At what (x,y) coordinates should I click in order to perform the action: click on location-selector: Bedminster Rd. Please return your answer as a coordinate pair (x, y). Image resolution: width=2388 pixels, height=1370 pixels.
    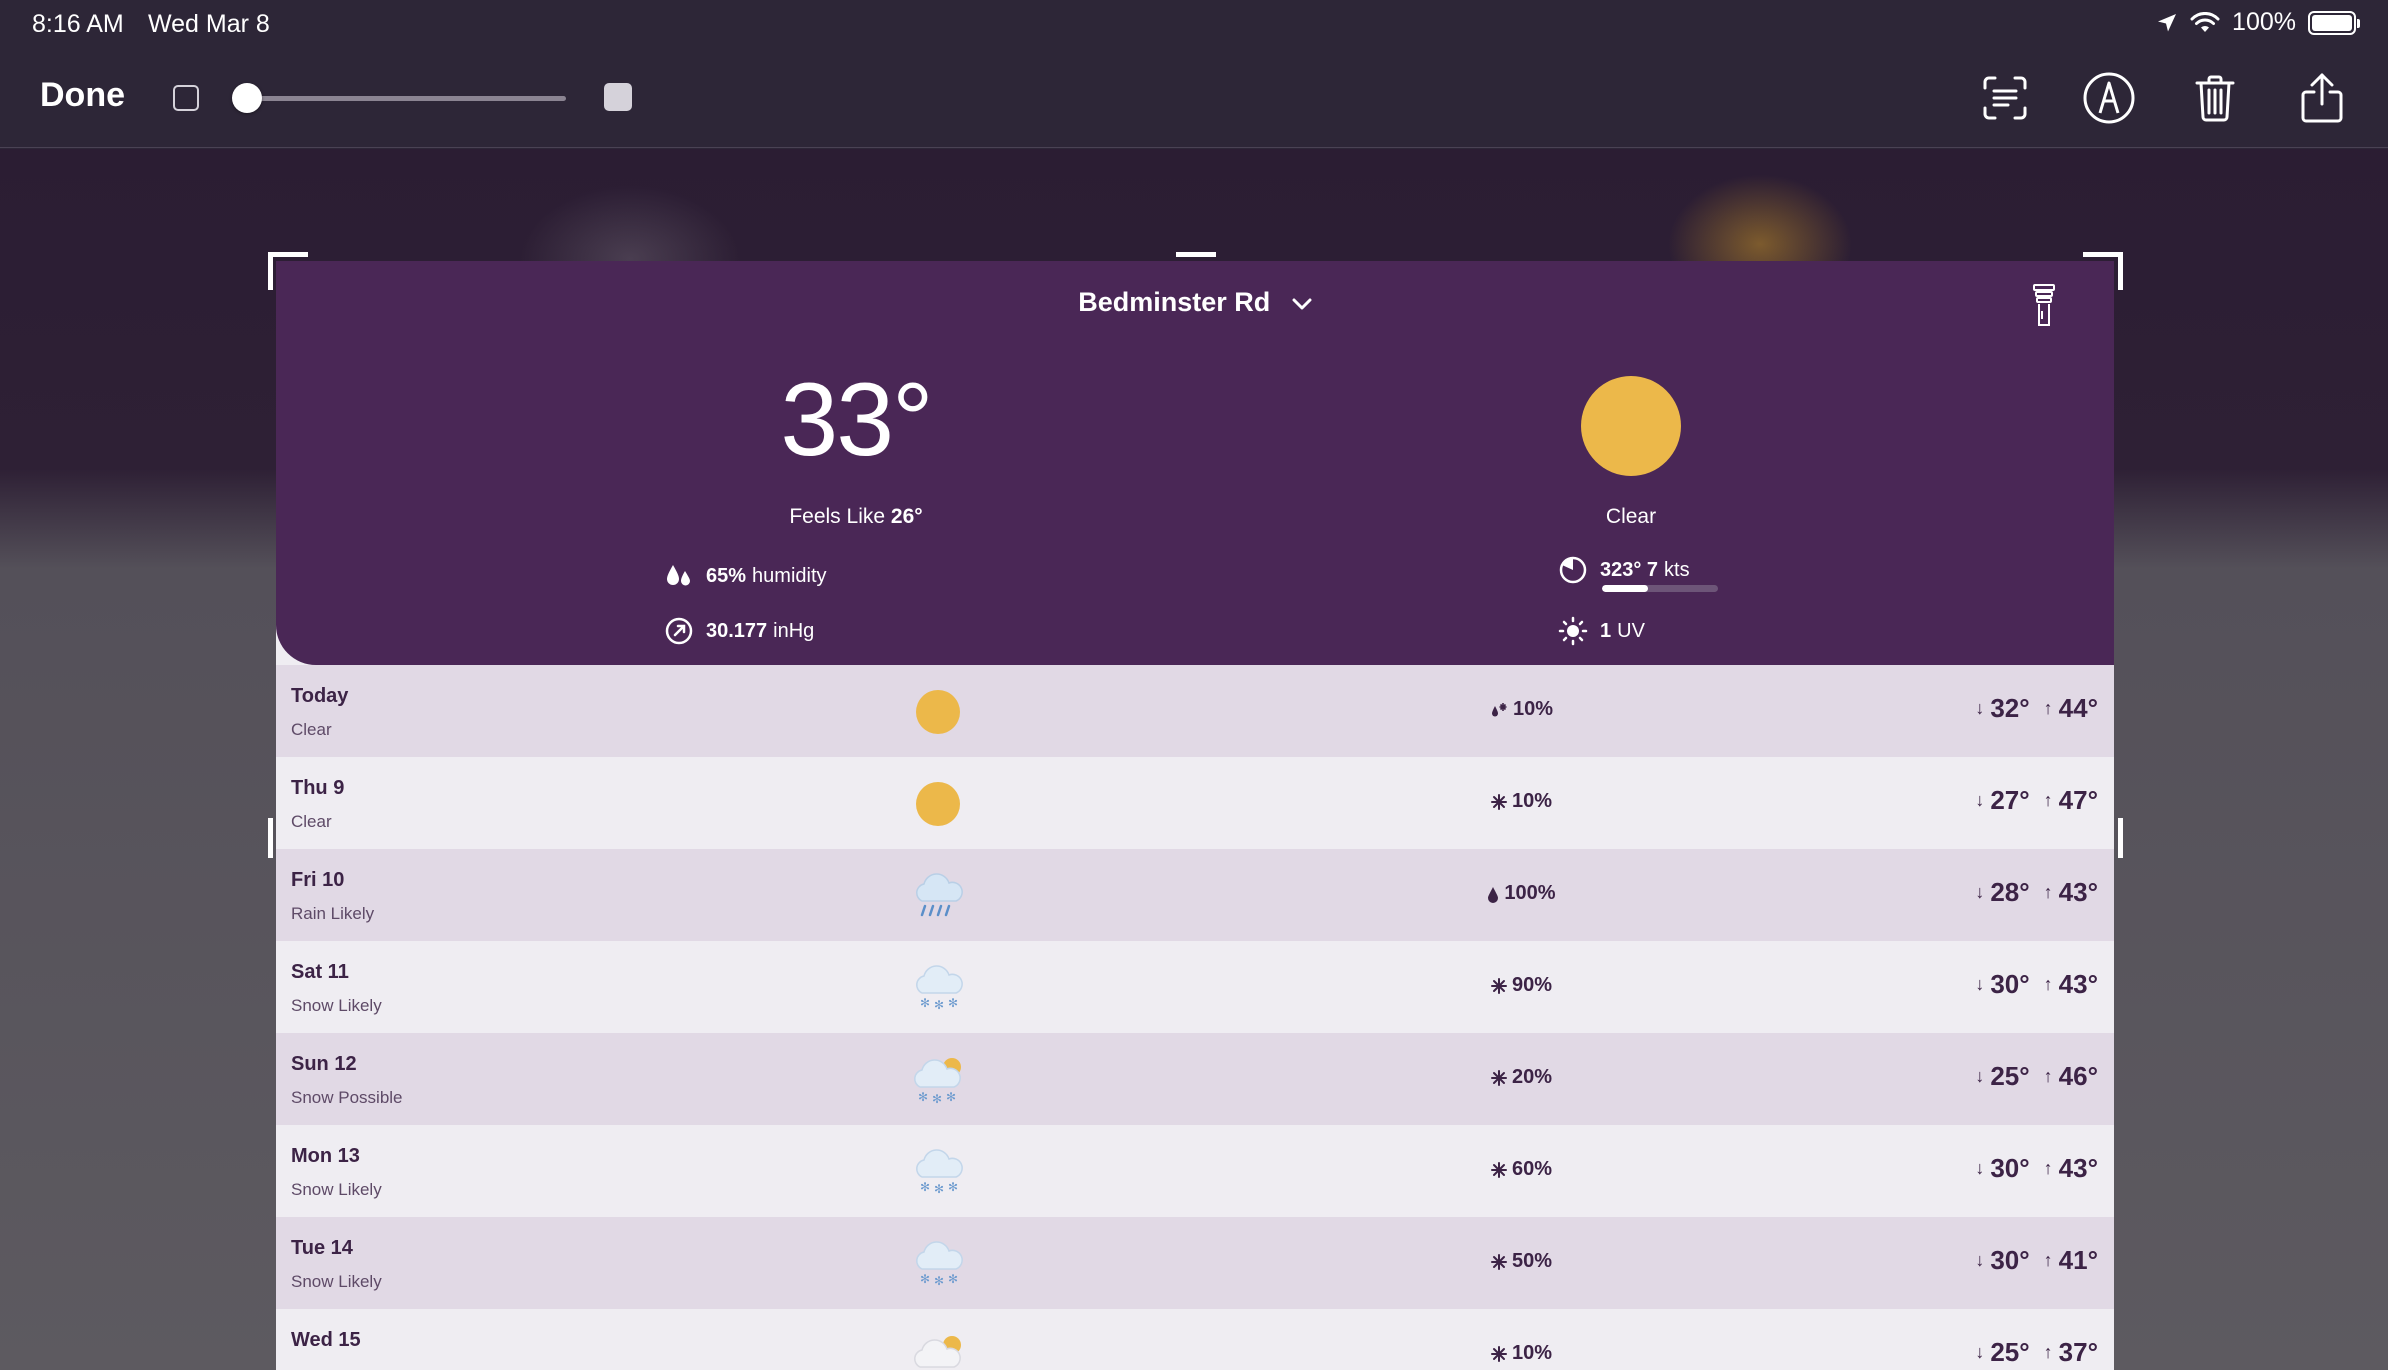
    Looking at the image, I should click on (1195, 302).